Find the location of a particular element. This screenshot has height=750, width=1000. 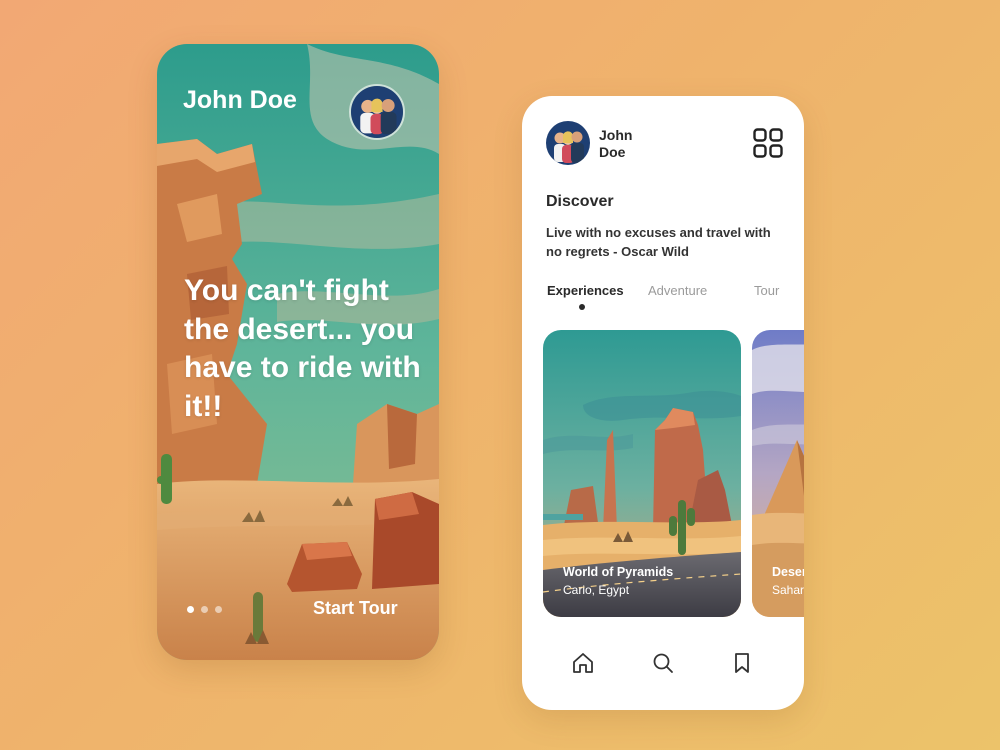

destination-card: Deser Sahar is located at coordinates (778, 473).